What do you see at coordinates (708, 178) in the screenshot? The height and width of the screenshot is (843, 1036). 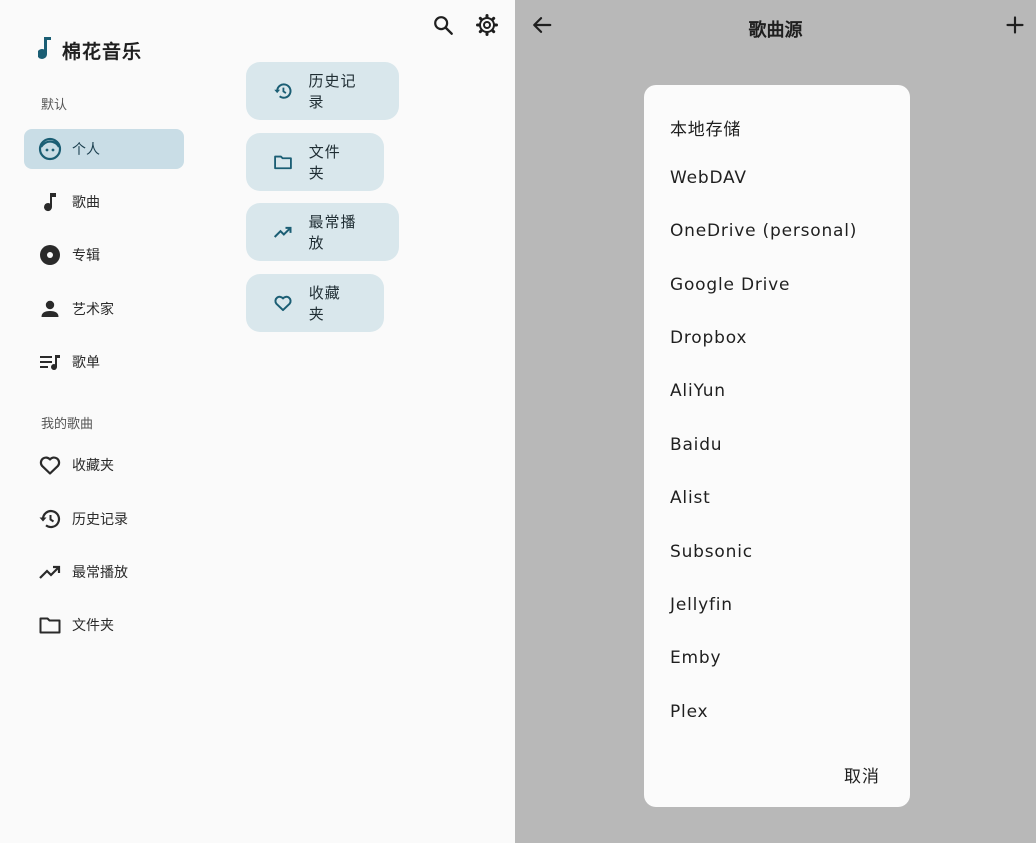 I see `option-webdav: WebDAV` at bounding box center [708, 178].